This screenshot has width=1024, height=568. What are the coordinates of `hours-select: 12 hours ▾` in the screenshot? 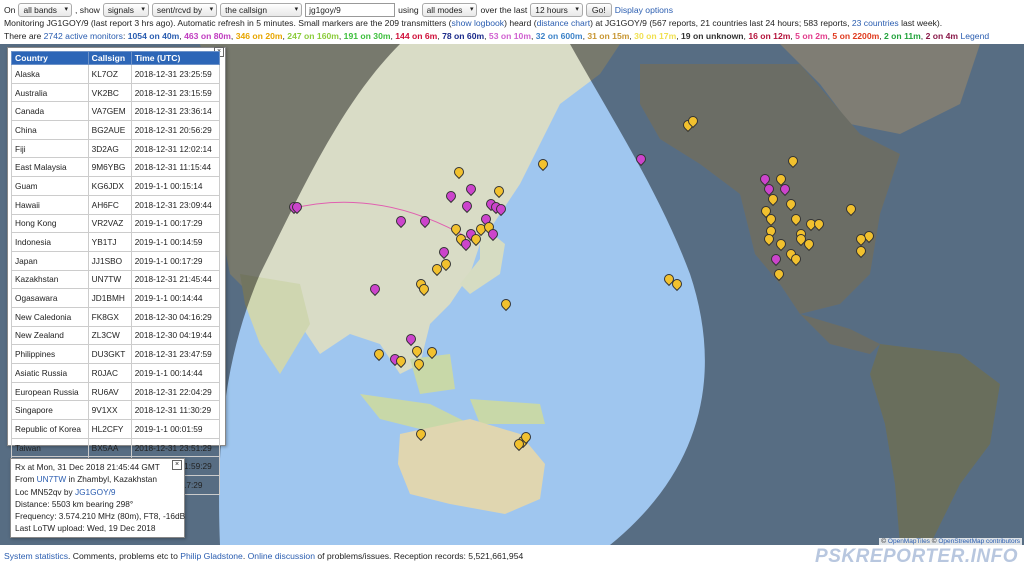 It's located at (556, 9).